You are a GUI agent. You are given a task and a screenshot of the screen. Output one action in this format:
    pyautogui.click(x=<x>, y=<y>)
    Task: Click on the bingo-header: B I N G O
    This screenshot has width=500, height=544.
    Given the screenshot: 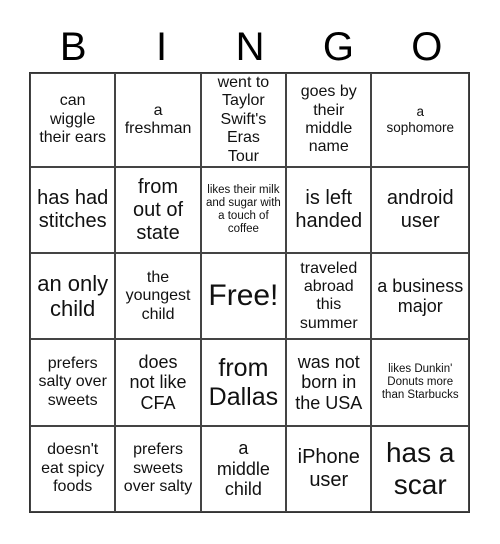 What is the action you would take?
    pyautogui.click(x=250, y=47)
    